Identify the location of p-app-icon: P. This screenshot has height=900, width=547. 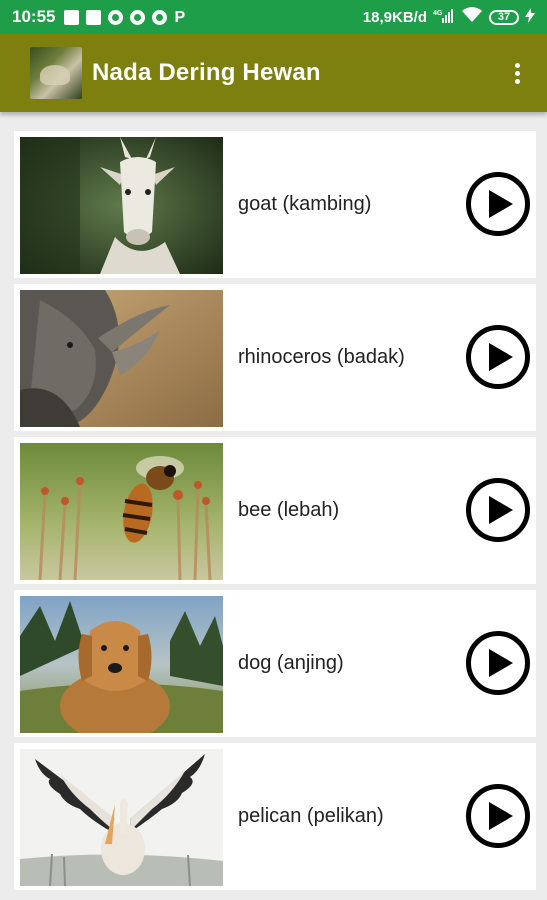
(180, 17).